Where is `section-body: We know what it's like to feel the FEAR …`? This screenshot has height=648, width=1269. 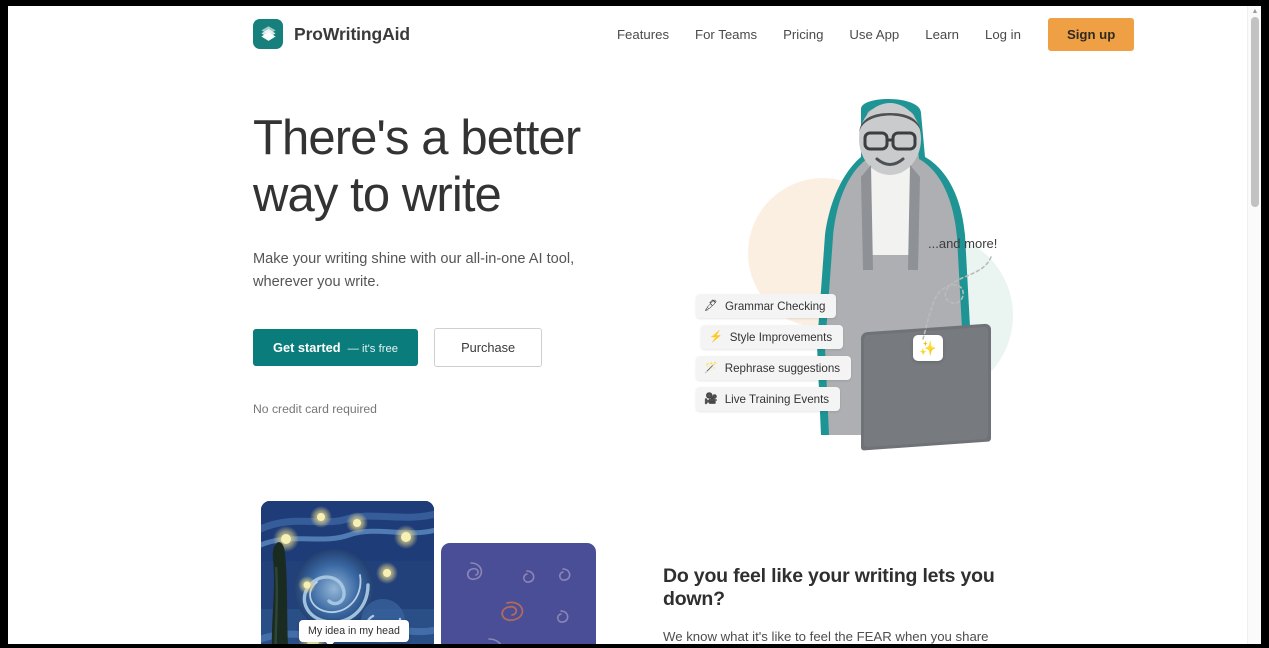 section-body: We know what it's like to feel the FEAR … is located at coordinates (826, 636).